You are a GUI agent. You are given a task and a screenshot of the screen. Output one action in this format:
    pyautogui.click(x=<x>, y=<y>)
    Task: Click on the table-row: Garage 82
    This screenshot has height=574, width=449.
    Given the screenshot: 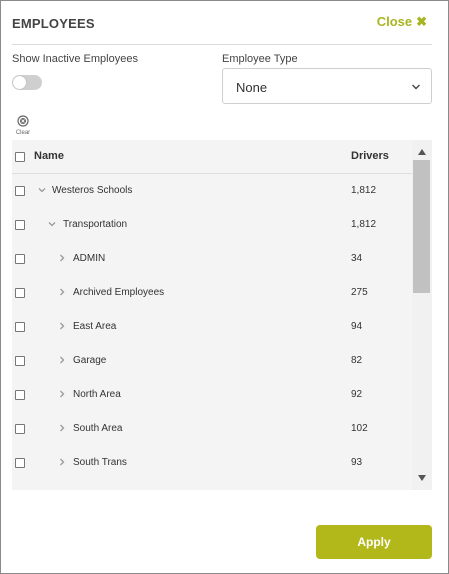 What is the action you would take?
    pyautogui.click(x=212, y=361)
    